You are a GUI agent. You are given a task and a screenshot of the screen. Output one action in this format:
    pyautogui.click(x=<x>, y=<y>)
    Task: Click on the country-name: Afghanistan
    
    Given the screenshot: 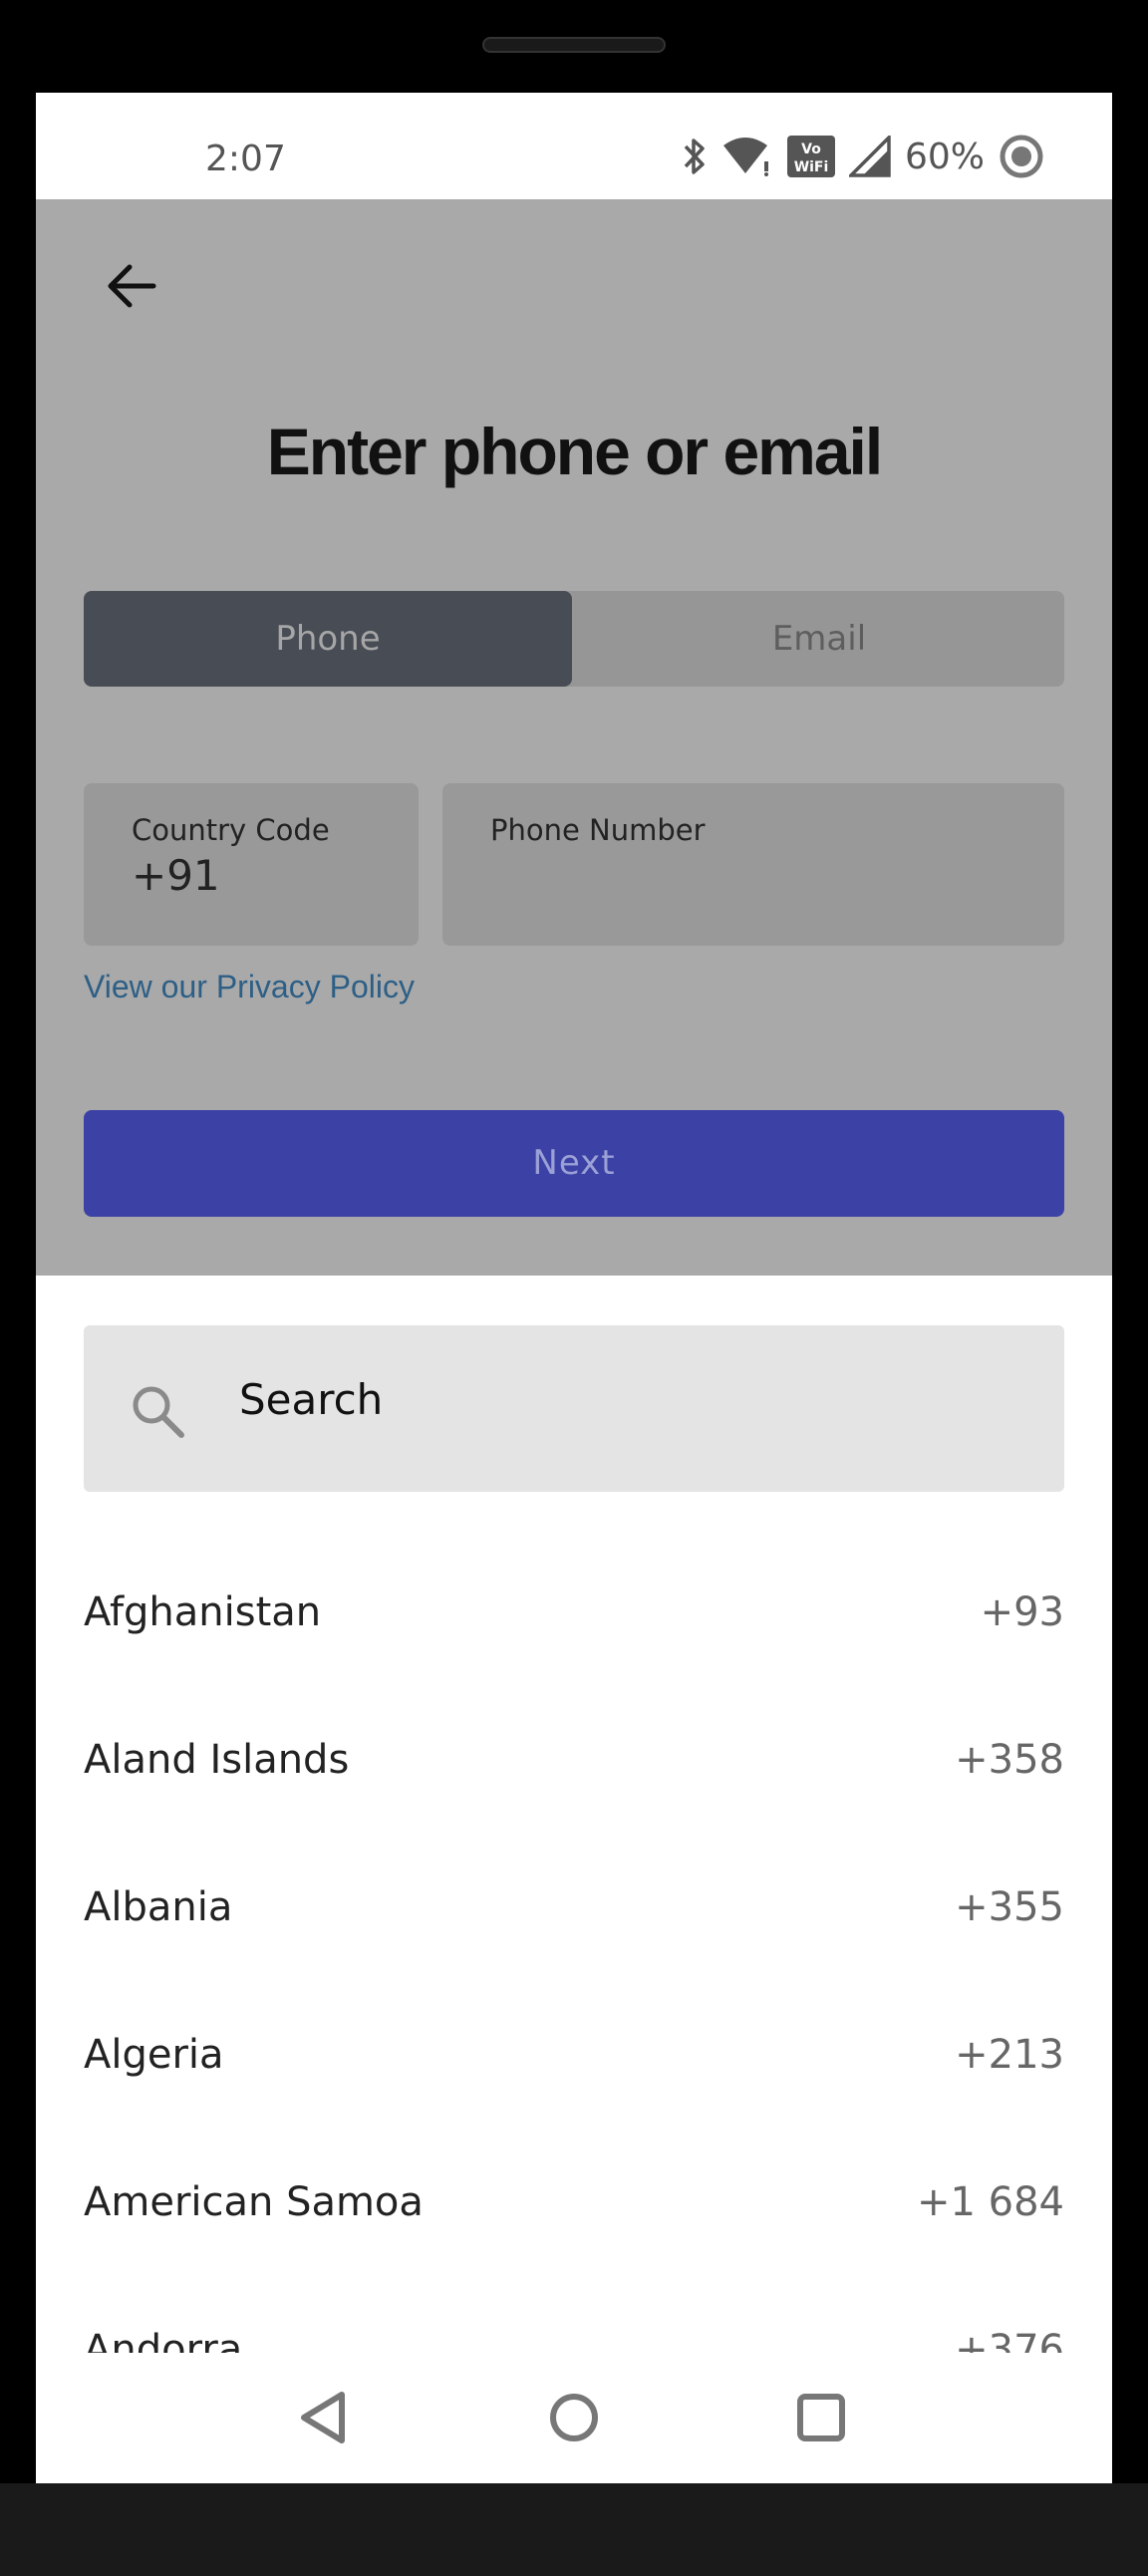 What is the action you would take?
    pyautogui.click(x=203, y=1612)
    